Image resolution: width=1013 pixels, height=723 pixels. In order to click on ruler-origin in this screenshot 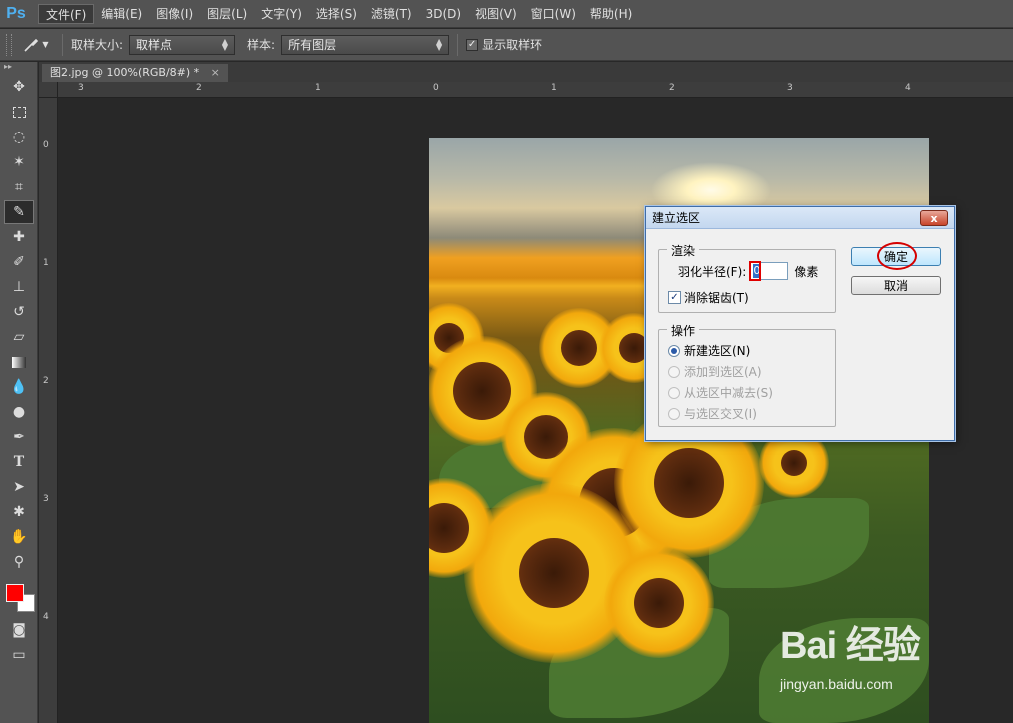, I will do `click(48, 90)`.